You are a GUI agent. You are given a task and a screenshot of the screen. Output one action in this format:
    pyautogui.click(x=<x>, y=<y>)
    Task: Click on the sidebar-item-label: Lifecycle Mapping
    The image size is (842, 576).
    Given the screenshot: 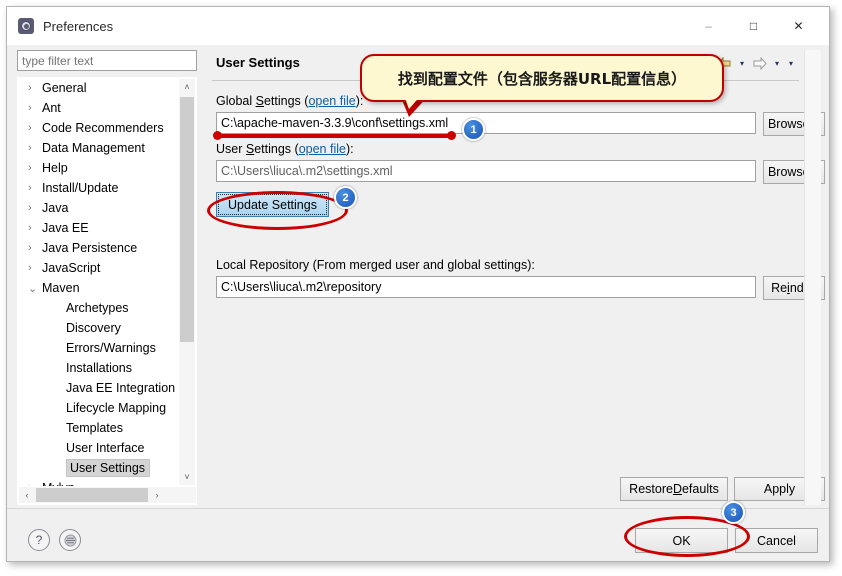 What is the action you would take?
    pyautogui.click(x=116, y=408)
    